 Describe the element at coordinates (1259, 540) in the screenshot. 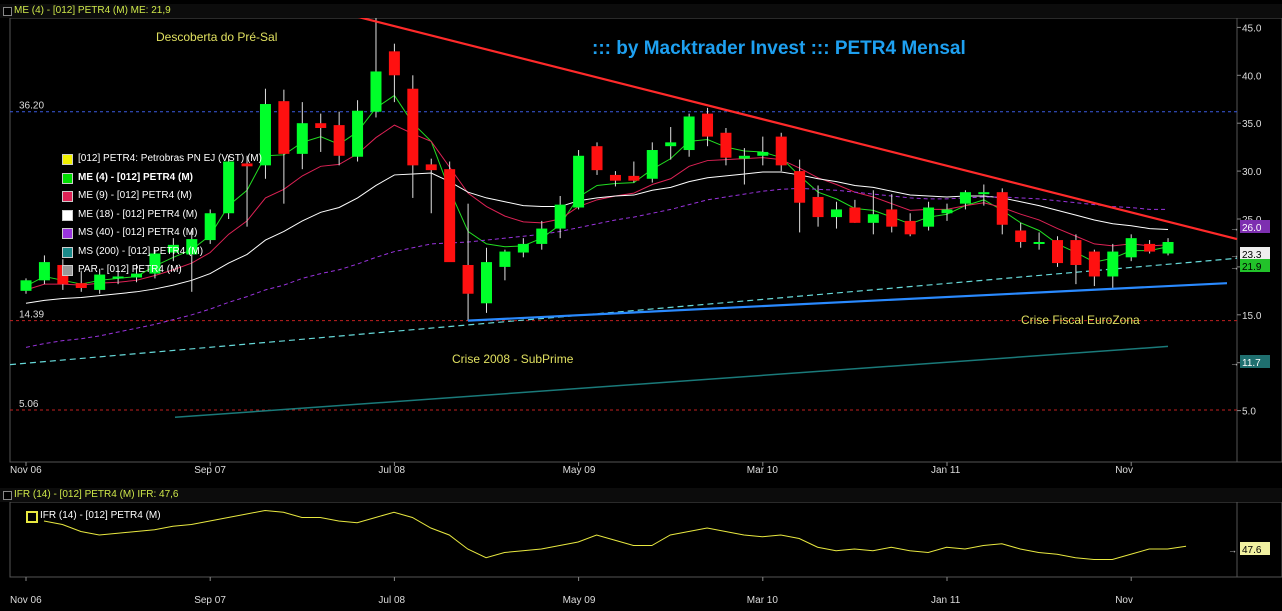

I see `rsi-axis-frame` at that location.